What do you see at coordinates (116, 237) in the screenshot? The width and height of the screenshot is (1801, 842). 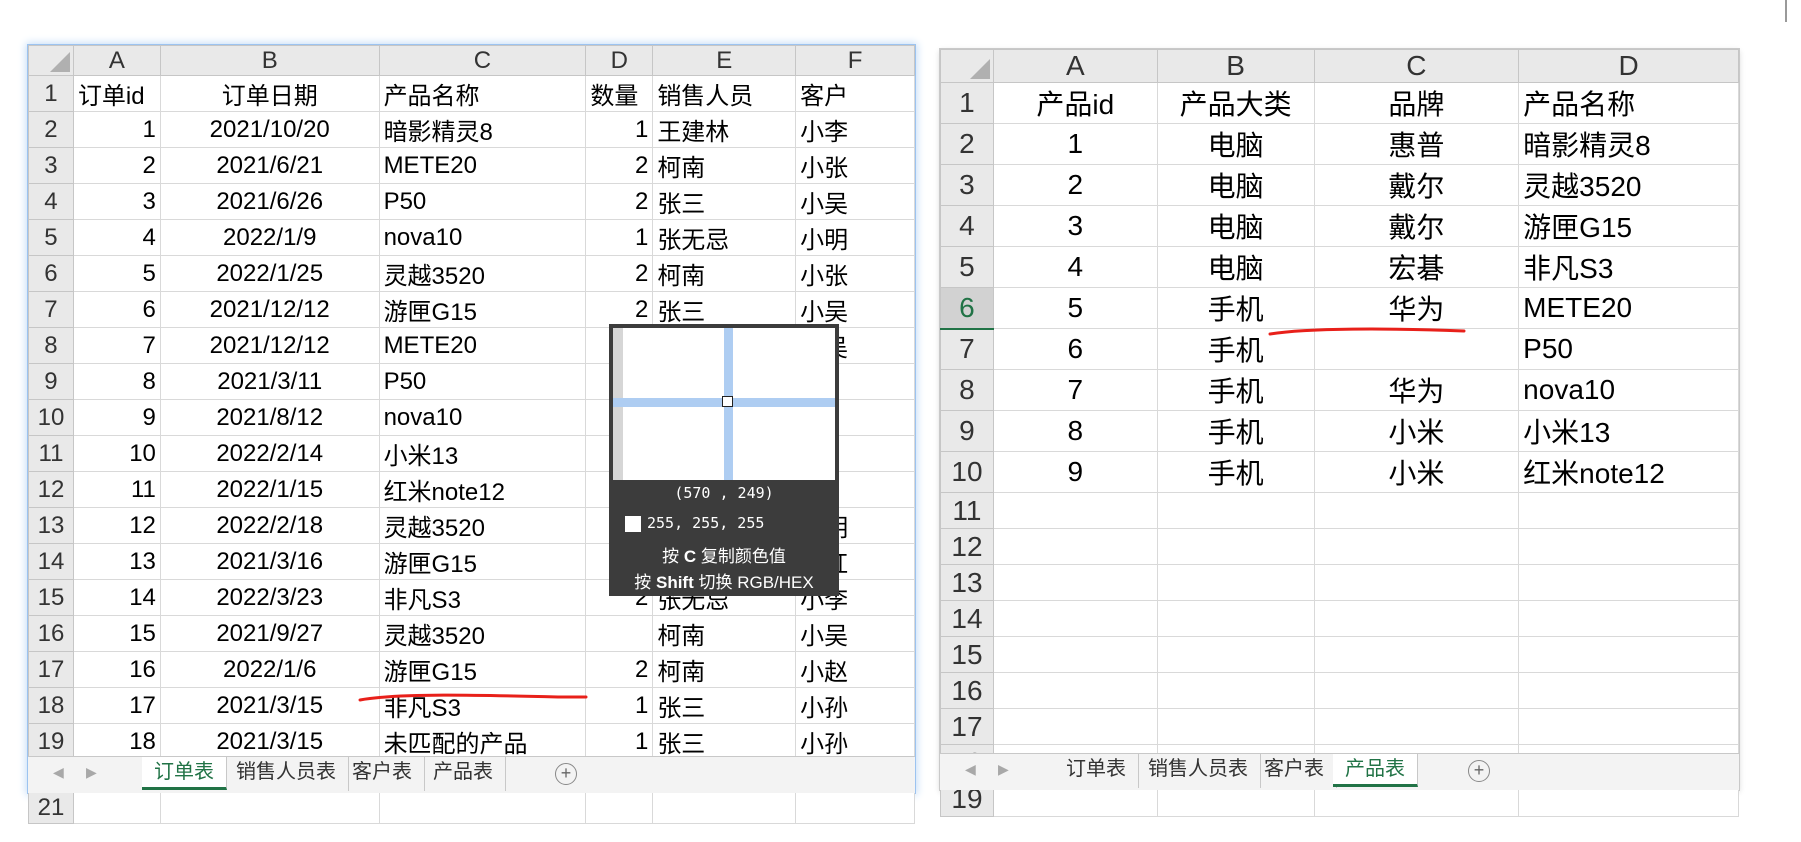 I see `cell: 4` at bounding box center [116, 237].